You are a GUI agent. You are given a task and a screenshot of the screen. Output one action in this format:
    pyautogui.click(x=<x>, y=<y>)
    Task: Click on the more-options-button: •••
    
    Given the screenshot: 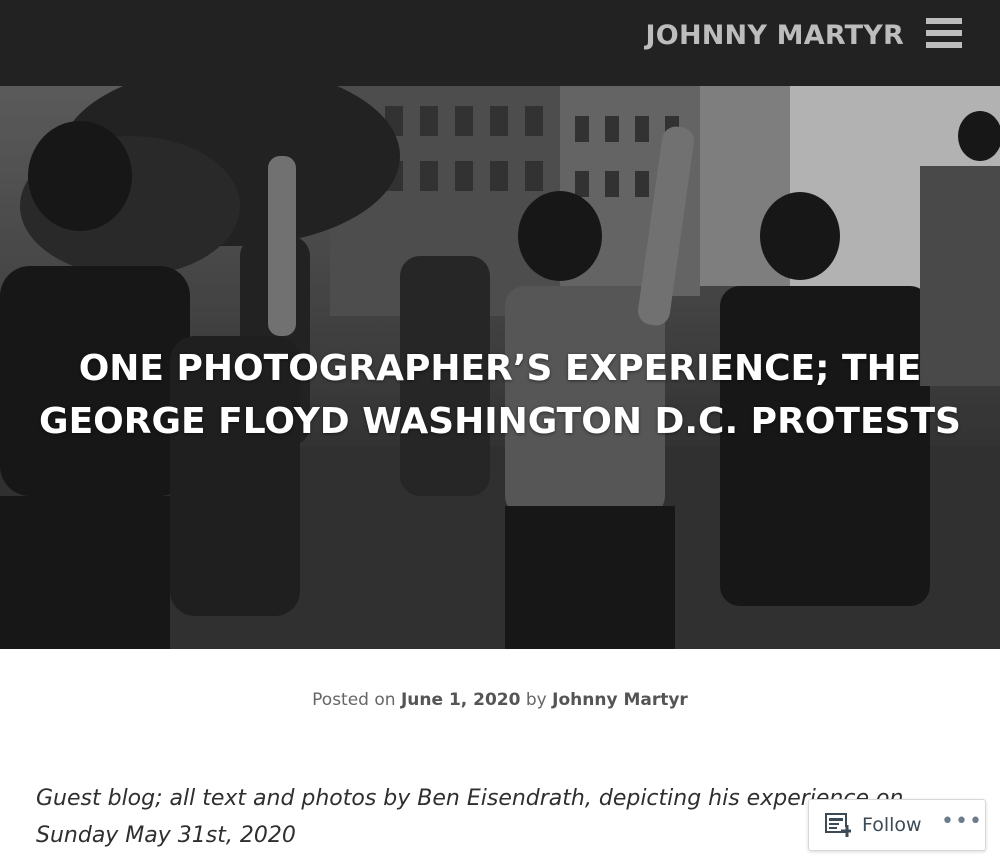 What is the action you would take?
    pyautogui.click(x=961, y=822)
    